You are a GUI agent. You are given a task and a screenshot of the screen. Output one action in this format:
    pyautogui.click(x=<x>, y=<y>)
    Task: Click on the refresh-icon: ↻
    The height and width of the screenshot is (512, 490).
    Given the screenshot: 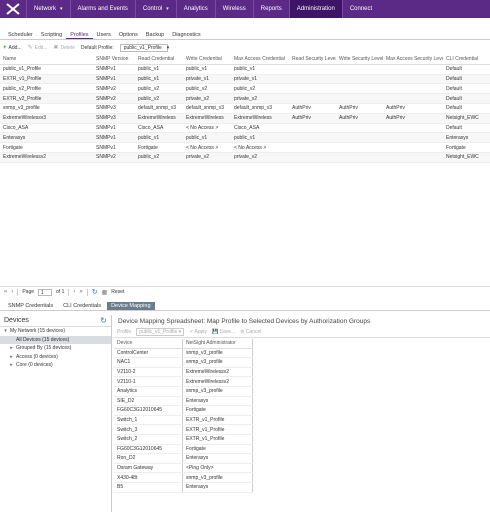 What is the action you would take?
    pyautogui.click(x=95, y=292)
    